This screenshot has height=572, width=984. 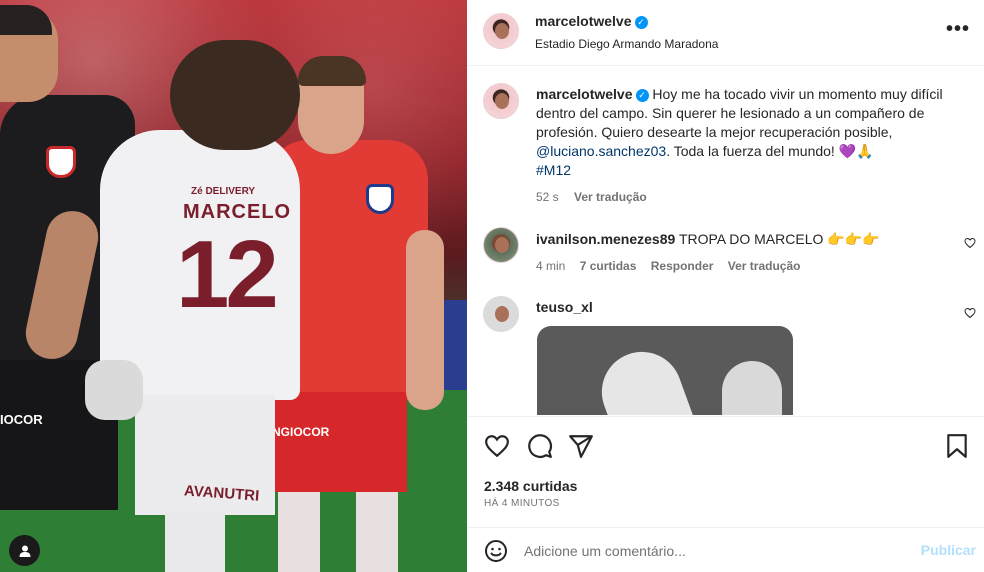 What do you see at coordinates (425, 320) in the screenshot?
I see `red-player-arm` at bounding box center [425, 320].